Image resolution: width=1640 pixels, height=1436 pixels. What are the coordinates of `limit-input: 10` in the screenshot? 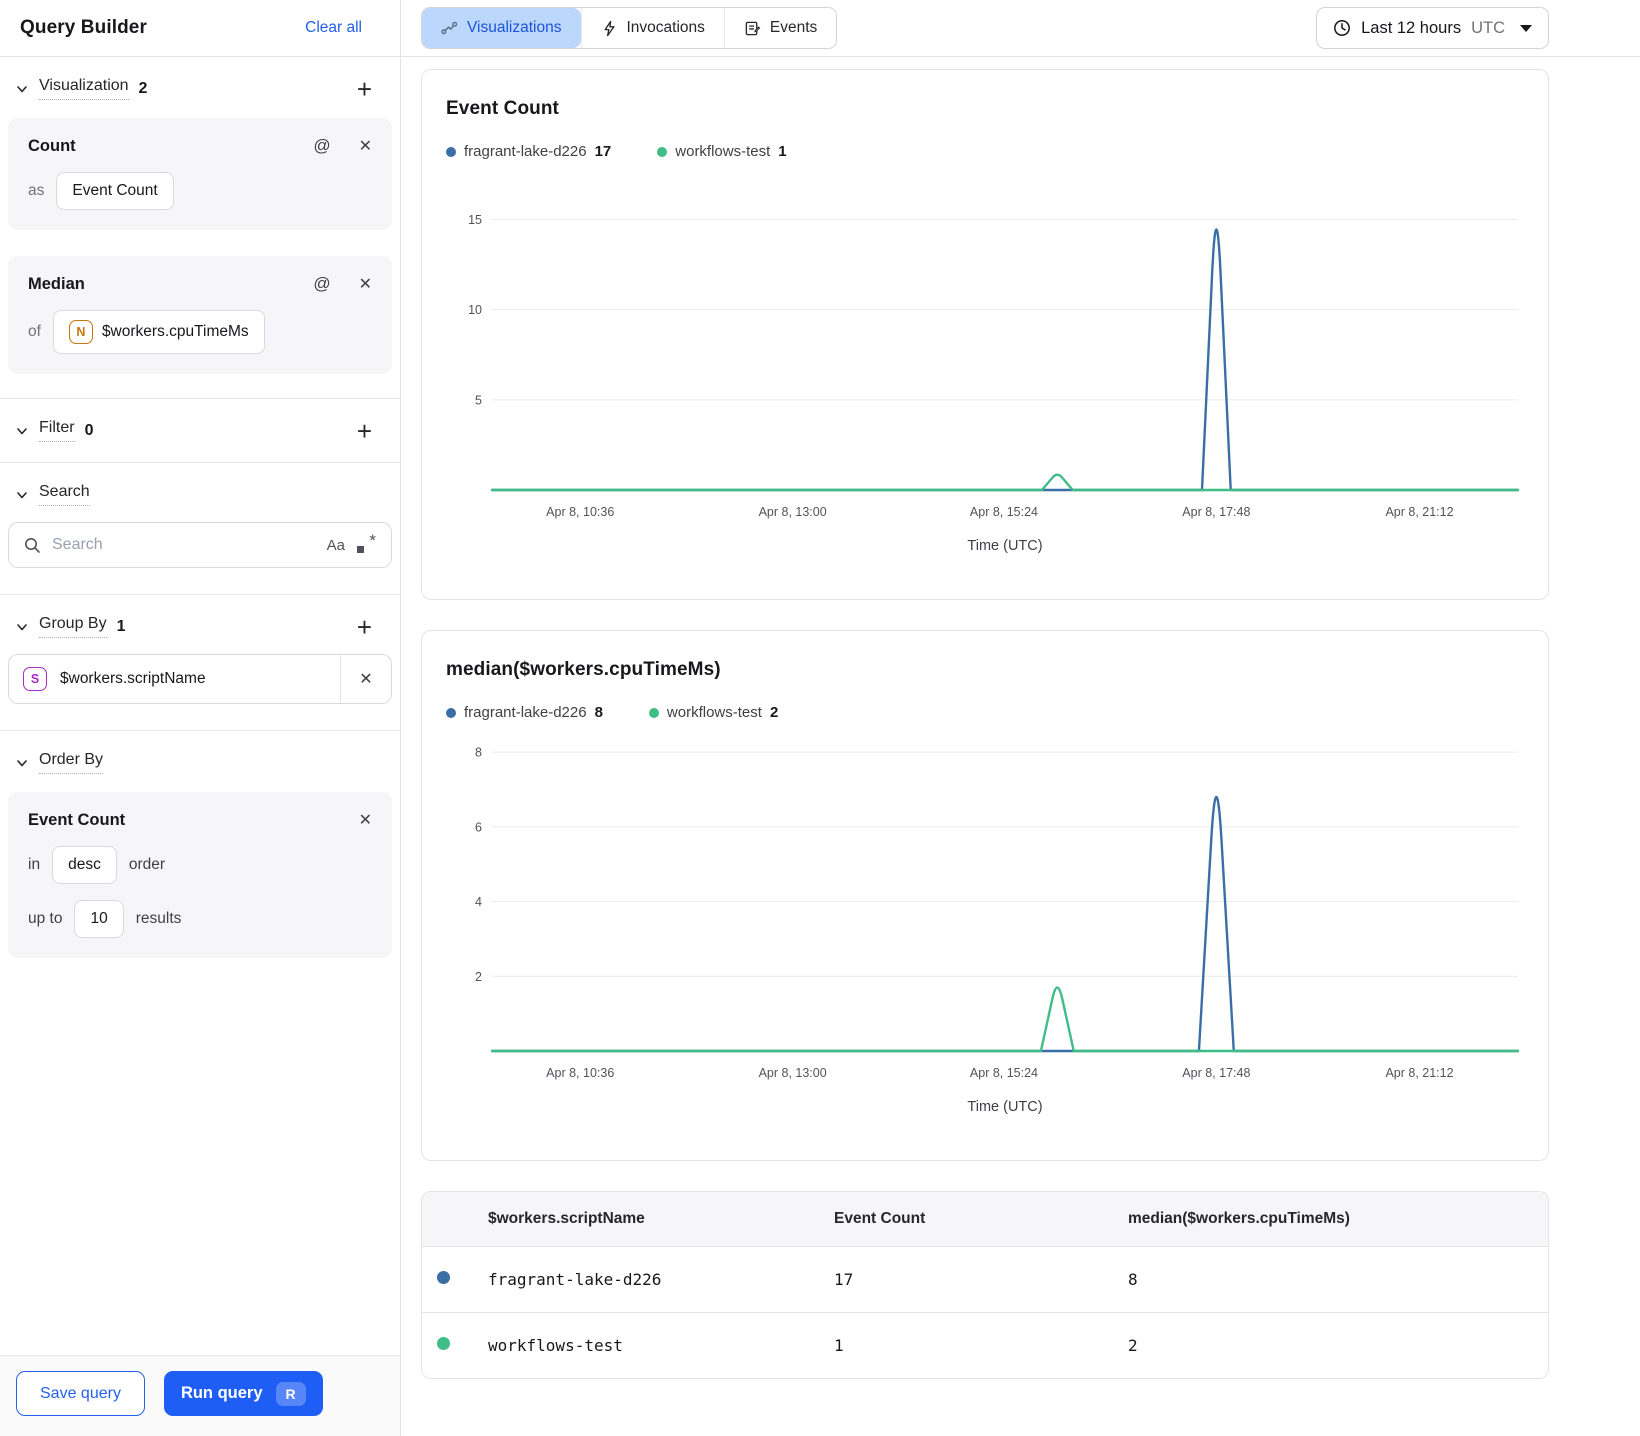 It's located at (99, 919).